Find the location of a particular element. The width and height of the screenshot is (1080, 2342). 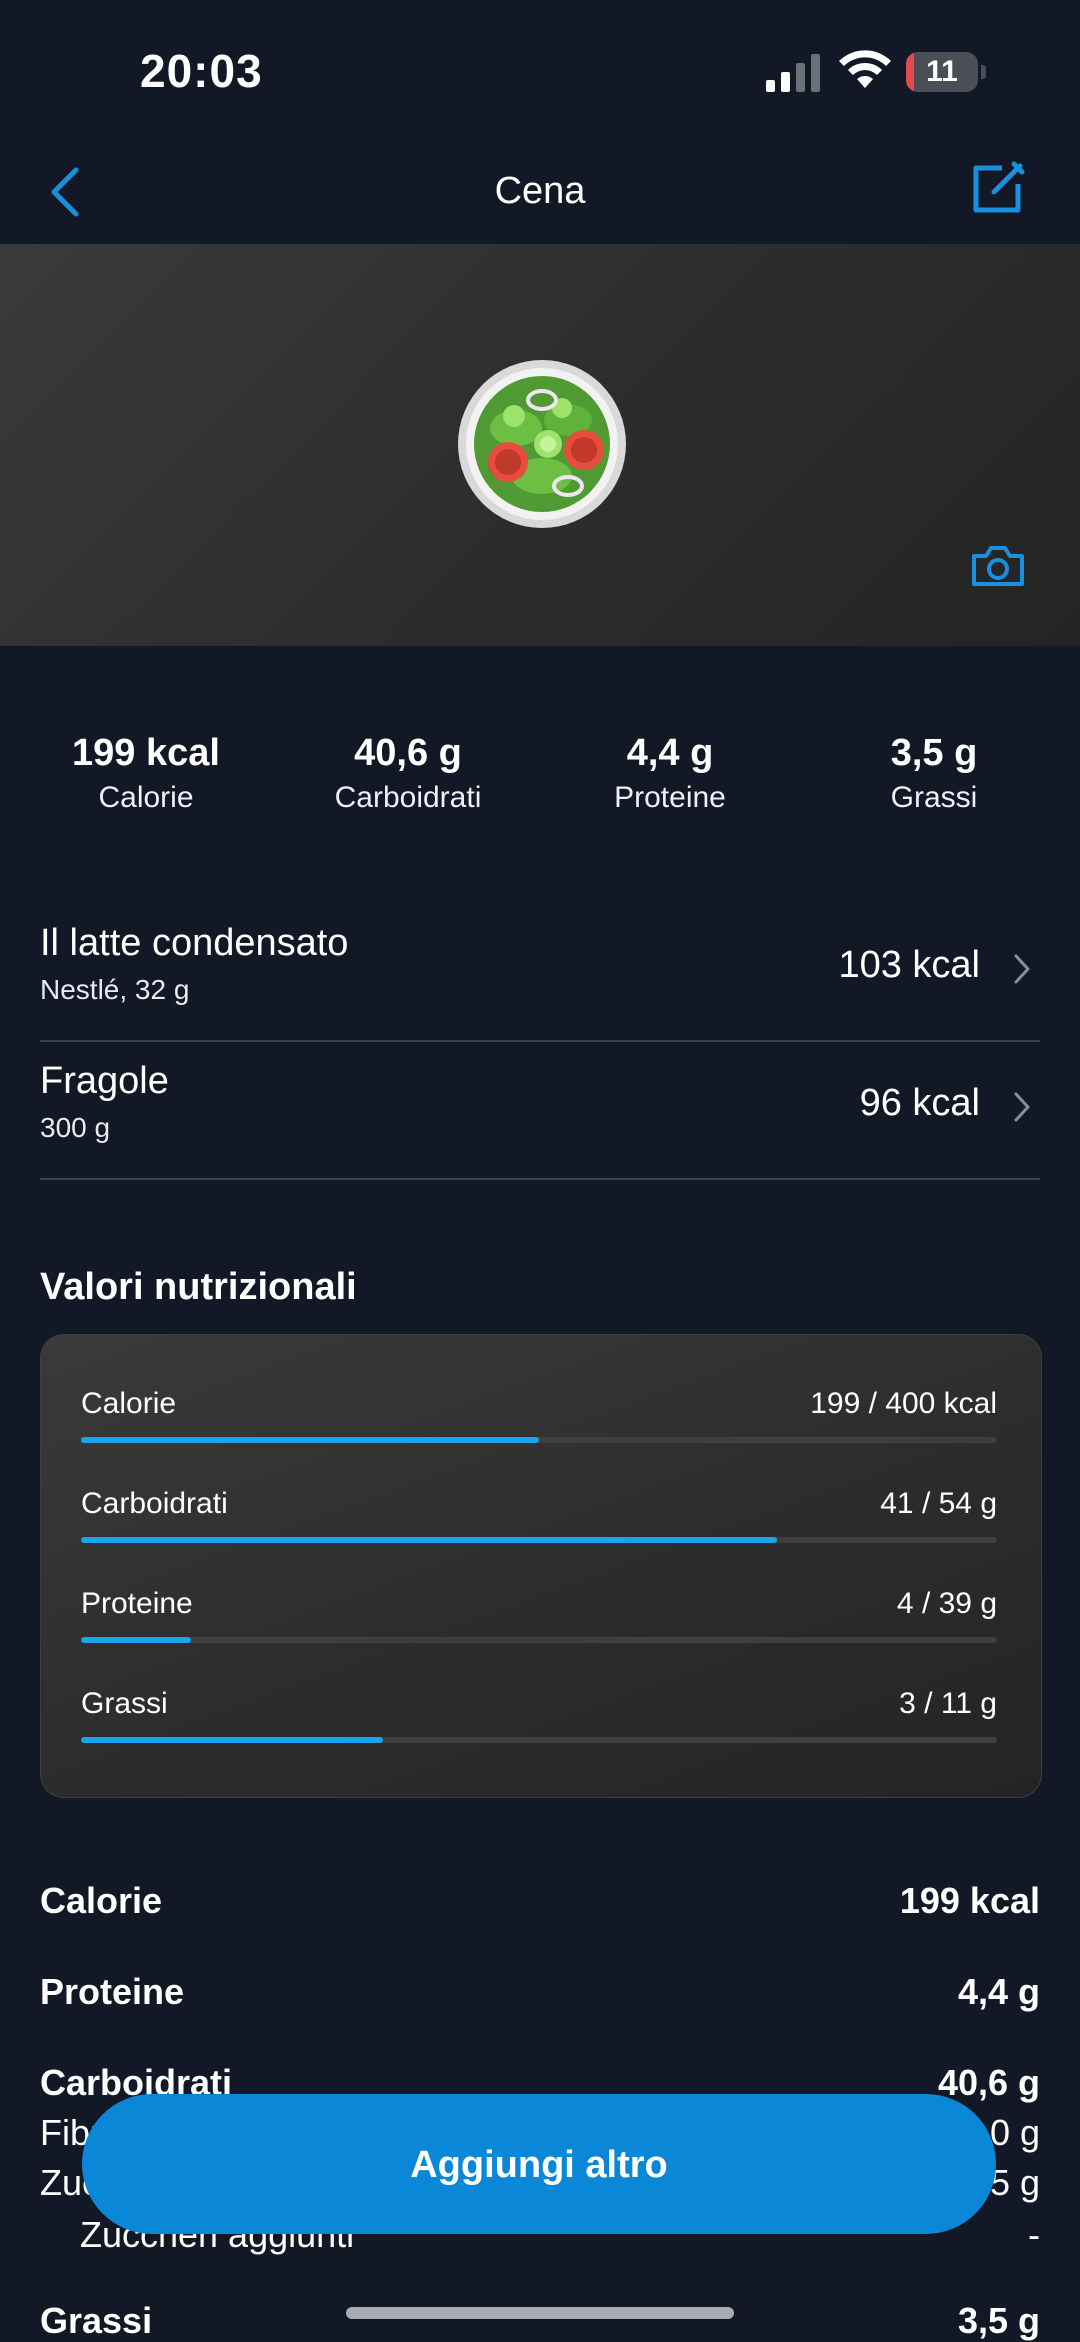

detail-value: 0 g is located at coordinates (1014, 2132).